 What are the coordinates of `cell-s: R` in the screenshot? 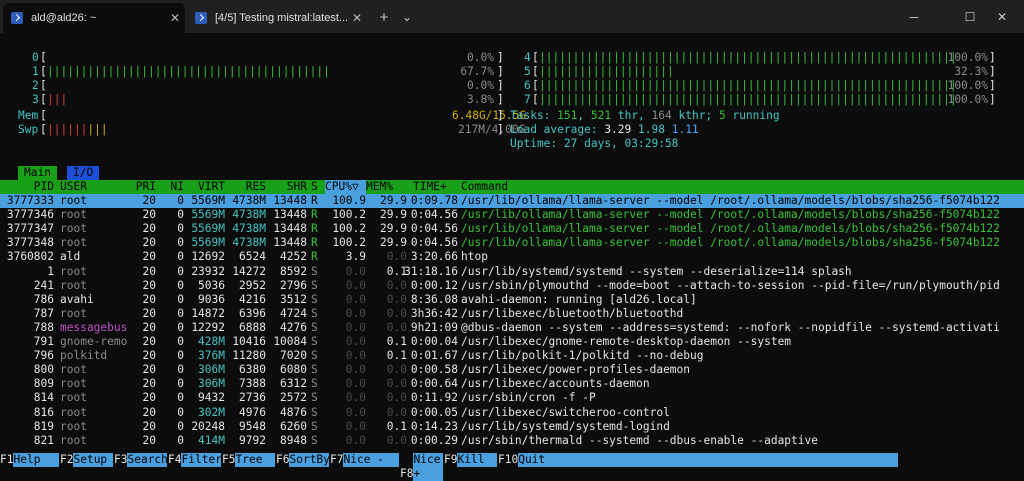 It's located at (314, 200).